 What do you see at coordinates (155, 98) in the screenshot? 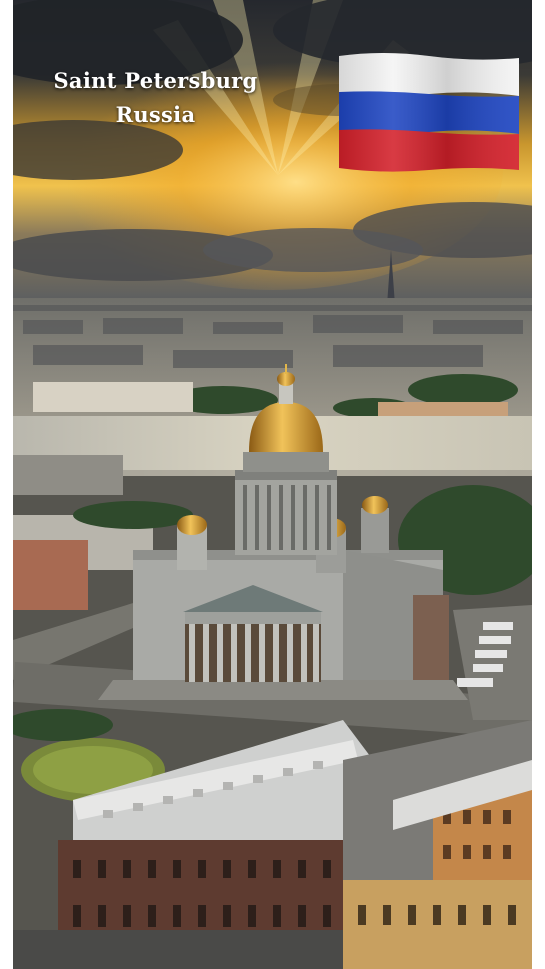
I see `location-caption: Saint Petersburg Russia` at bounding box center [155, 98].